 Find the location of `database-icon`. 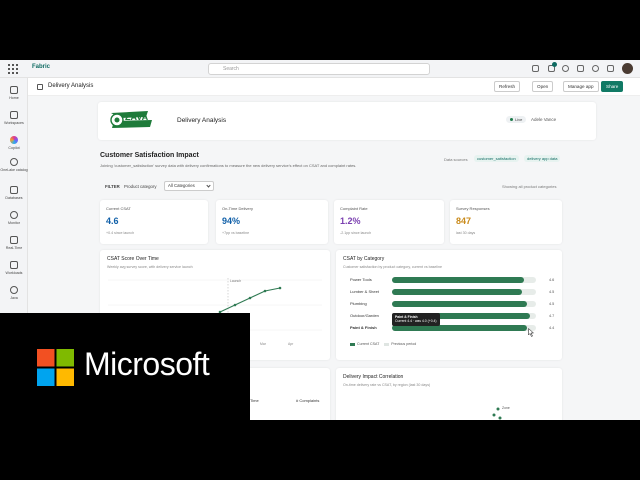

database-icon is located at coordinates (14, 190).